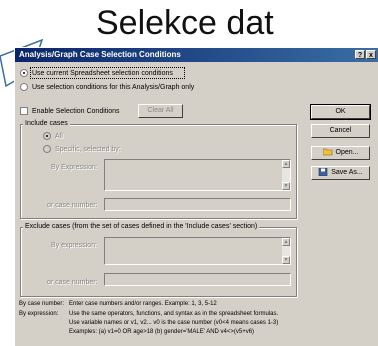 Image resolution: width=378 pixels, height=346 pixels. Describe the element at coordinates (88, 149) in the screenshot. I see `include-specific-label: Specific, selected by:` at that location.